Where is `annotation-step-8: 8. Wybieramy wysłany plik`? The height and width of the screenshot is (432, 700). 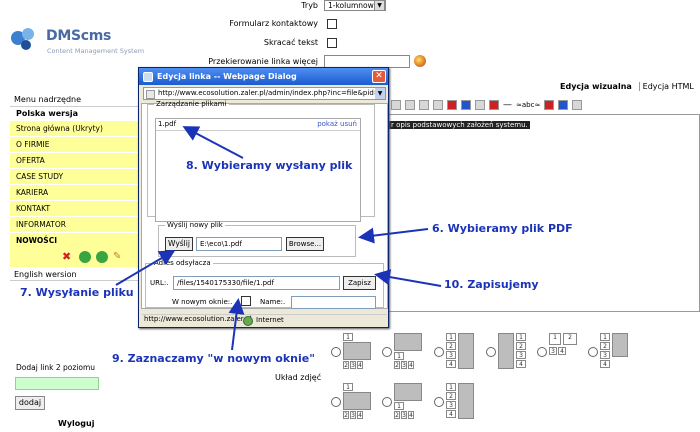 annotation-step-8: 8. Wybieramy wysłany plik is located at coordinates (269, 165).